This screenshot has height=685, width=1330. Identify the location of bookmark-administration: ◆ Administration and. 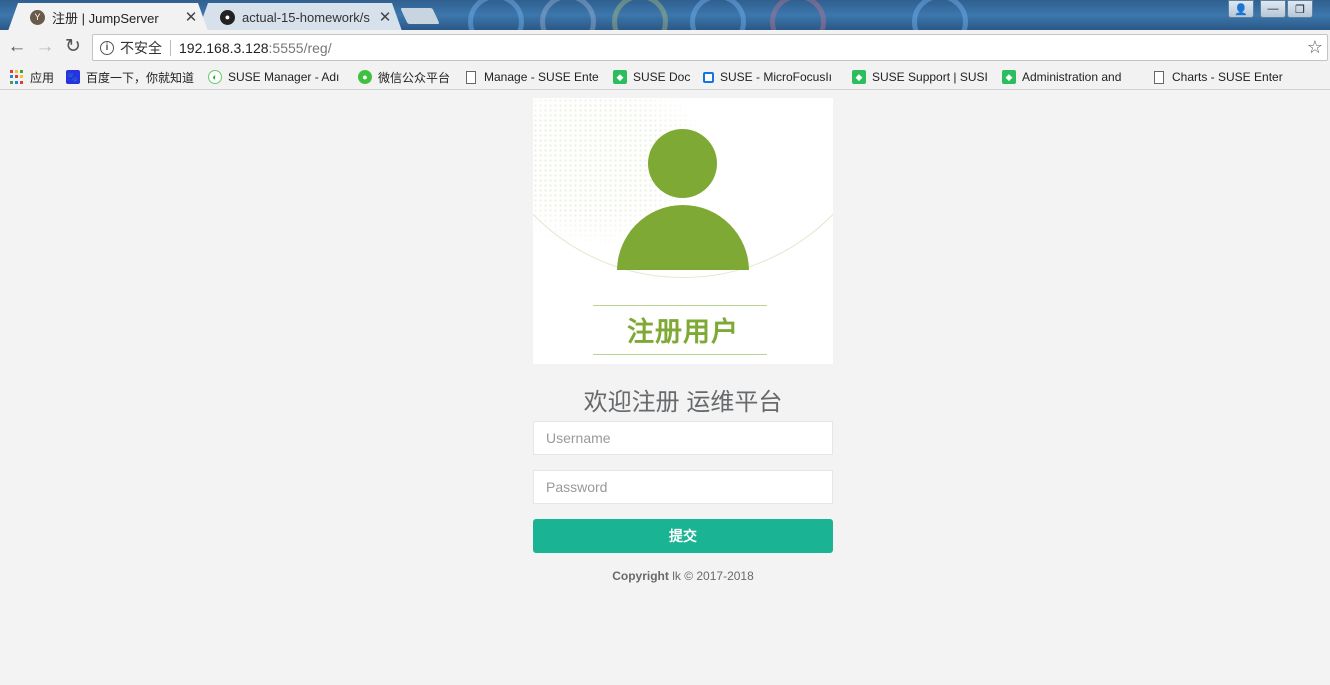
(1071, 77).